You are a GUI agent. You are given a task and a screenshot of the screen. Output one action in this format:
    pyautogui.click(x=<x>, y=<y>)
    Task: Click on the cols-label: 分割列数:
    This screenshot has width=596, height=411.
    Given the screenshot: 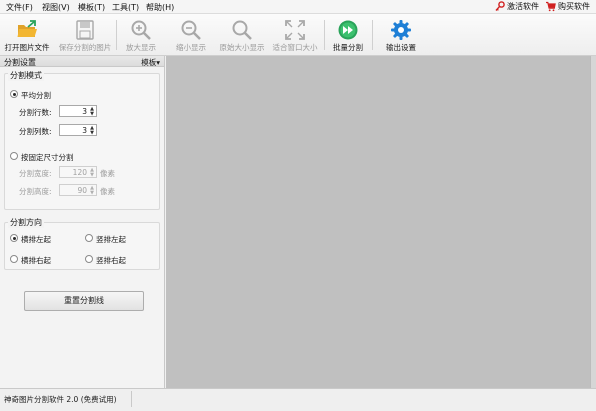 What is the action you would take?
    pyautogui.click(x=35, y=131)
    